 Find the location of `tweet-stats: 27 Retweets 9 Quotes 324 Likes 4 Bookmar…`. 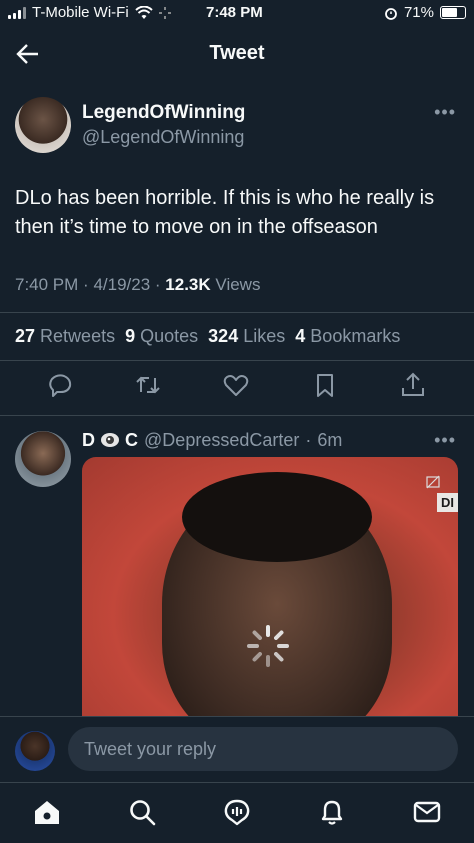

tweet-stats: 27 Retweets 9 Quotes 324 Likes 4 Bookmar… is located at coordinates (207, 336).